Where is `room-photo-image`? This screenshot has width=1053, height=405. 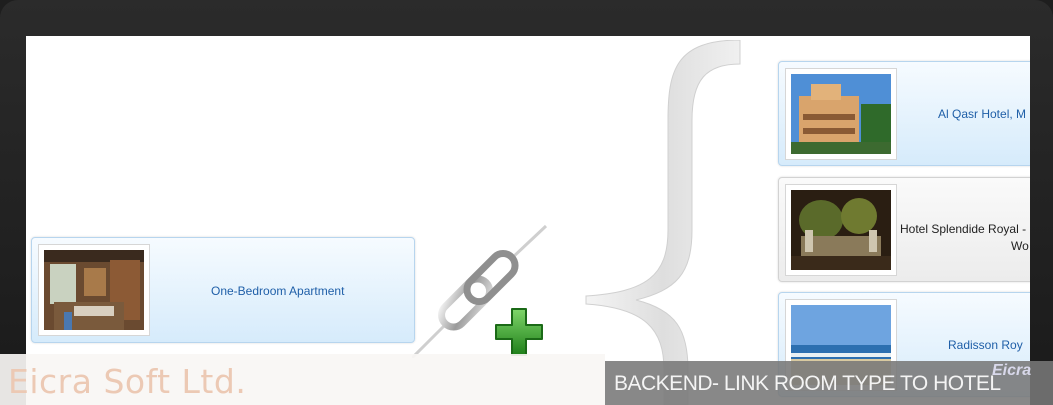
room-photo-image is located at coordinates (94, 290).